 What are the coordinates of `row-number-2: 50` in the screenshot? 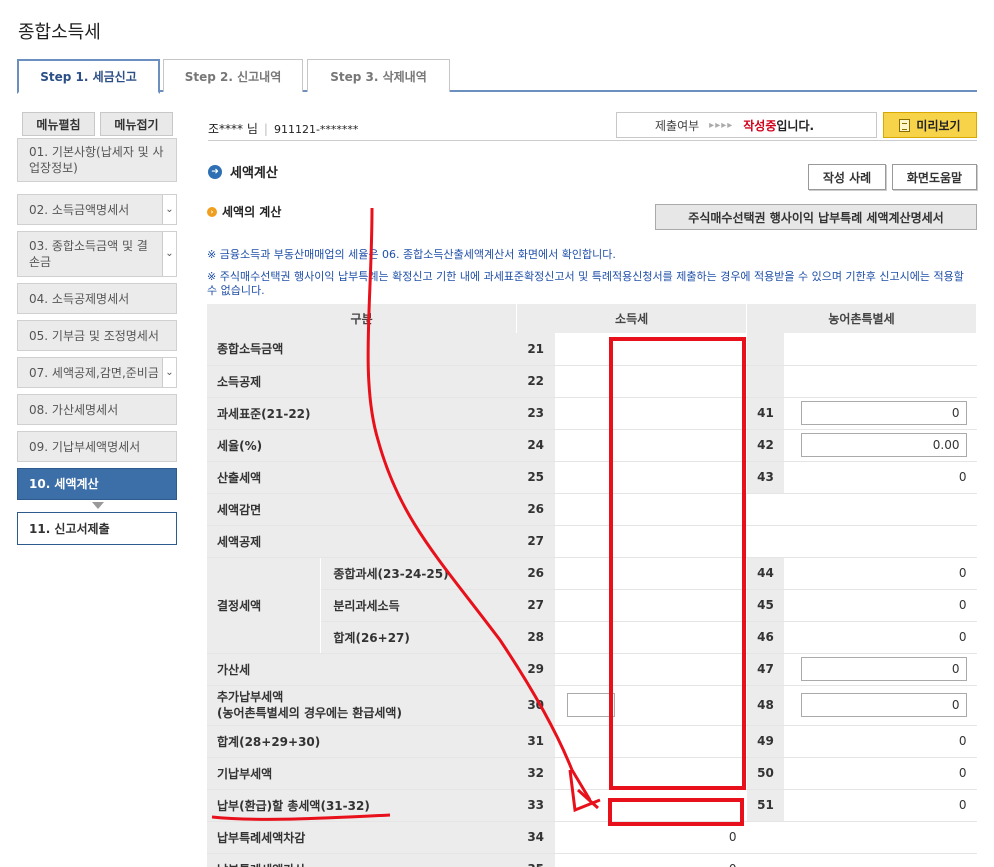 It's located at (765, 773).